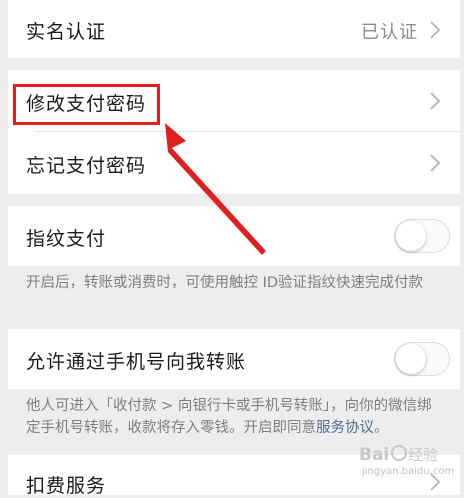  Describe the element at coordinates (423, 455) in the screenshot. I see `svg-text: 经验` at that location.